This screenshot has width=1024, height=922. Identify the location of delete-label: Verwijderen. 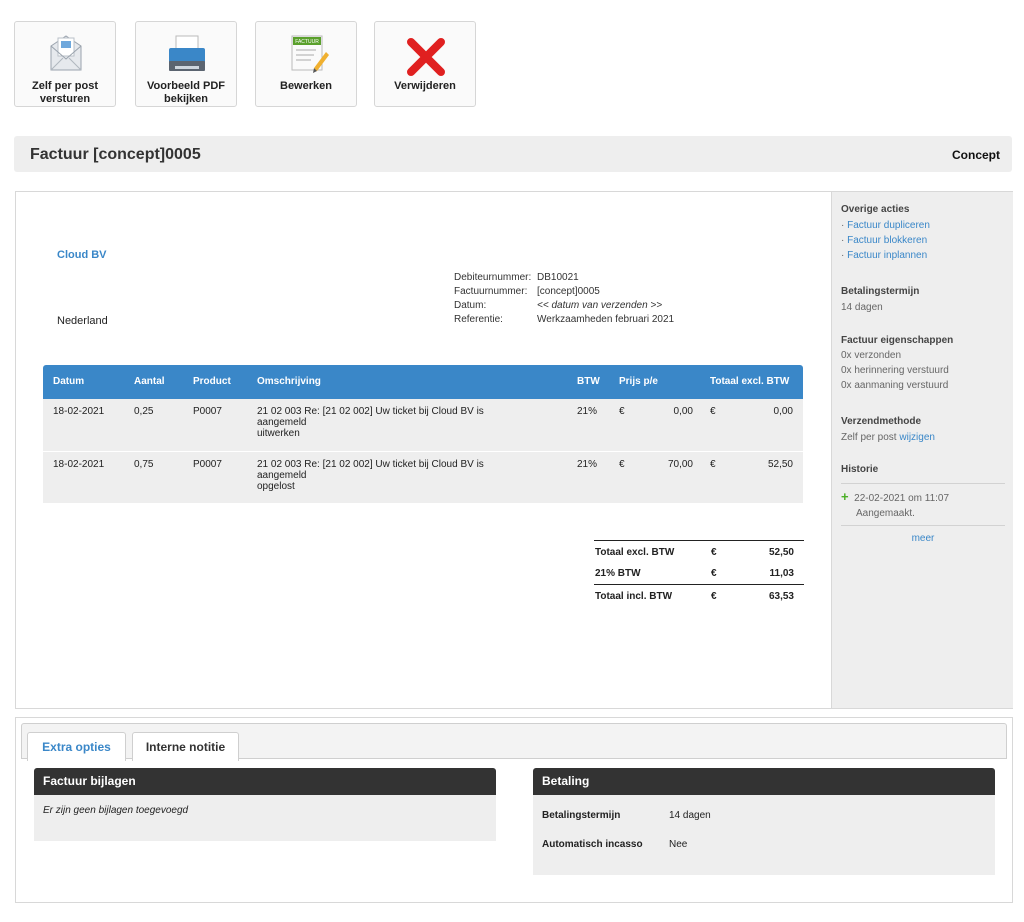
(425, 86).